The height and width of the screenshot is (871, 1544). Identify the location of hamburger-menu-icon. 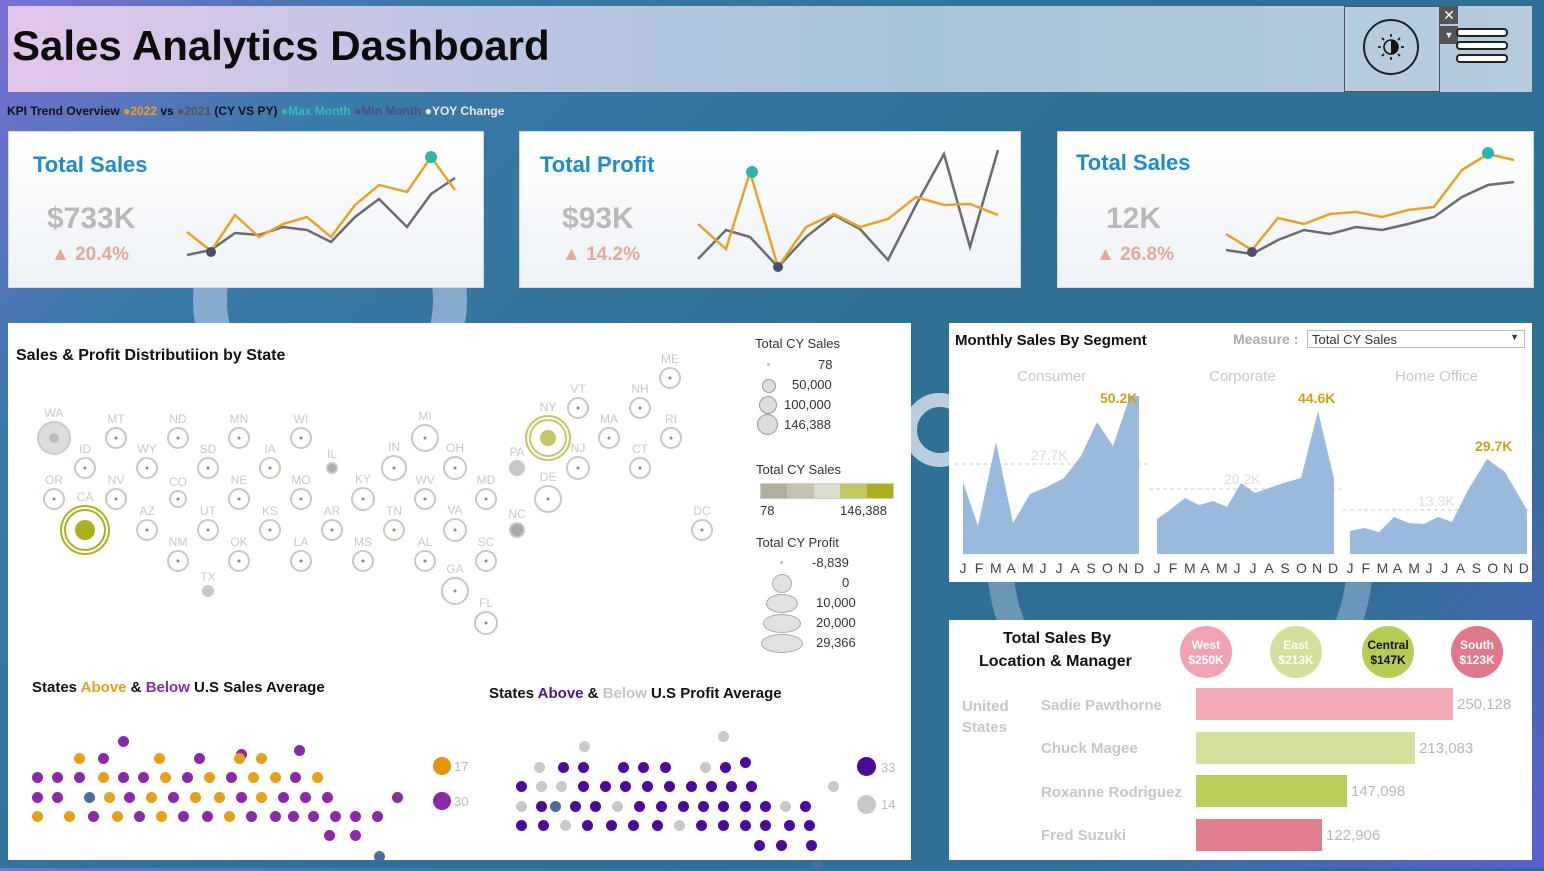
(1482, 47).